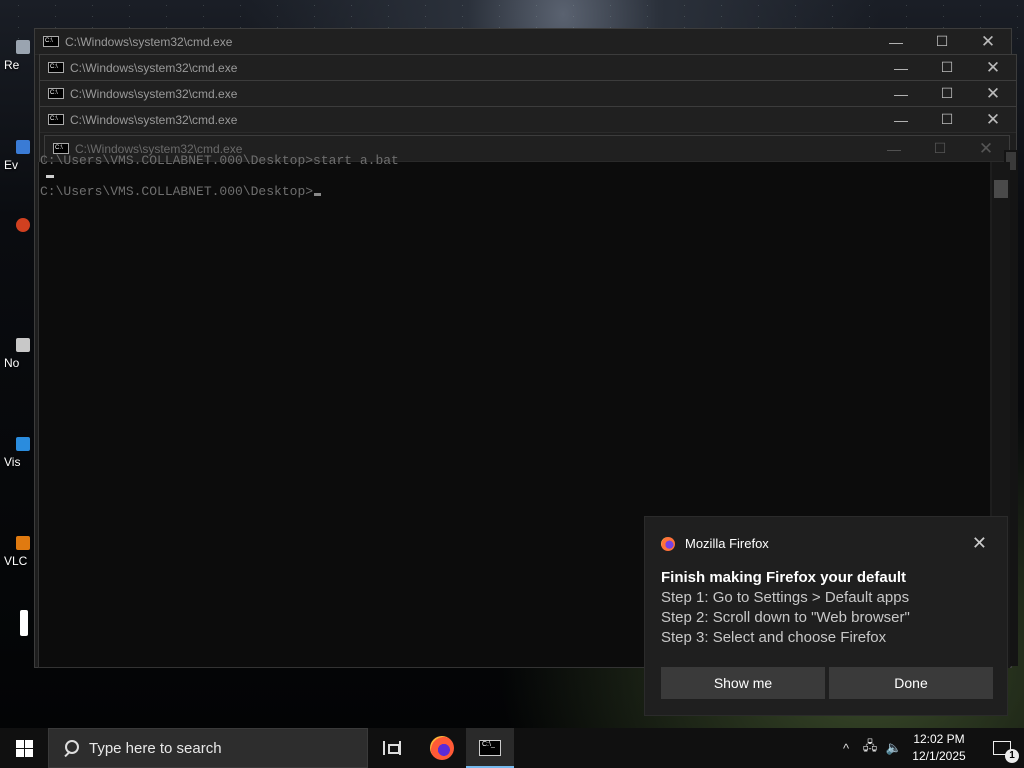 This screenshot has height=768, width=1024. What do you see at coordinates (12, 65) in the screenshot?
I see `desktop-icon-label: Re` at bounding box center [12, 65].